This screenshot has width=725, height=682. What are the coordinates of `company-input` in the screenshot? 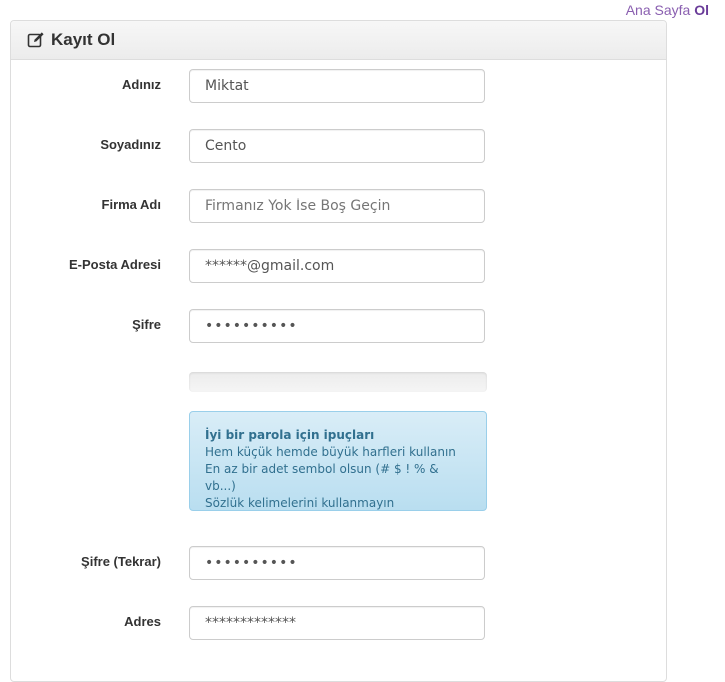 It's located at (337, 206).